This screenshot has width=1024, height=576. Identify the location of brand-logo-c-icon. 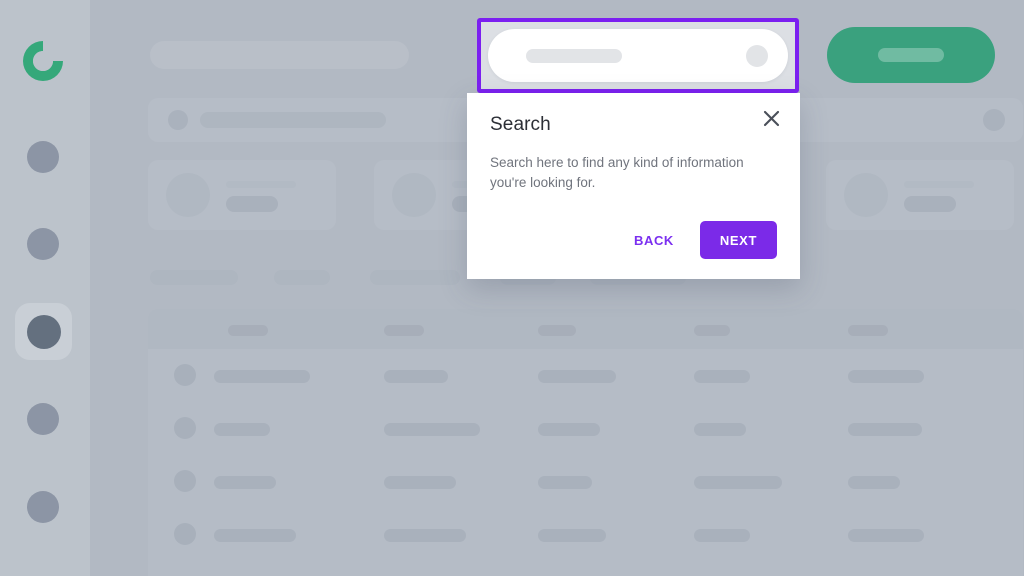
(43, 61).